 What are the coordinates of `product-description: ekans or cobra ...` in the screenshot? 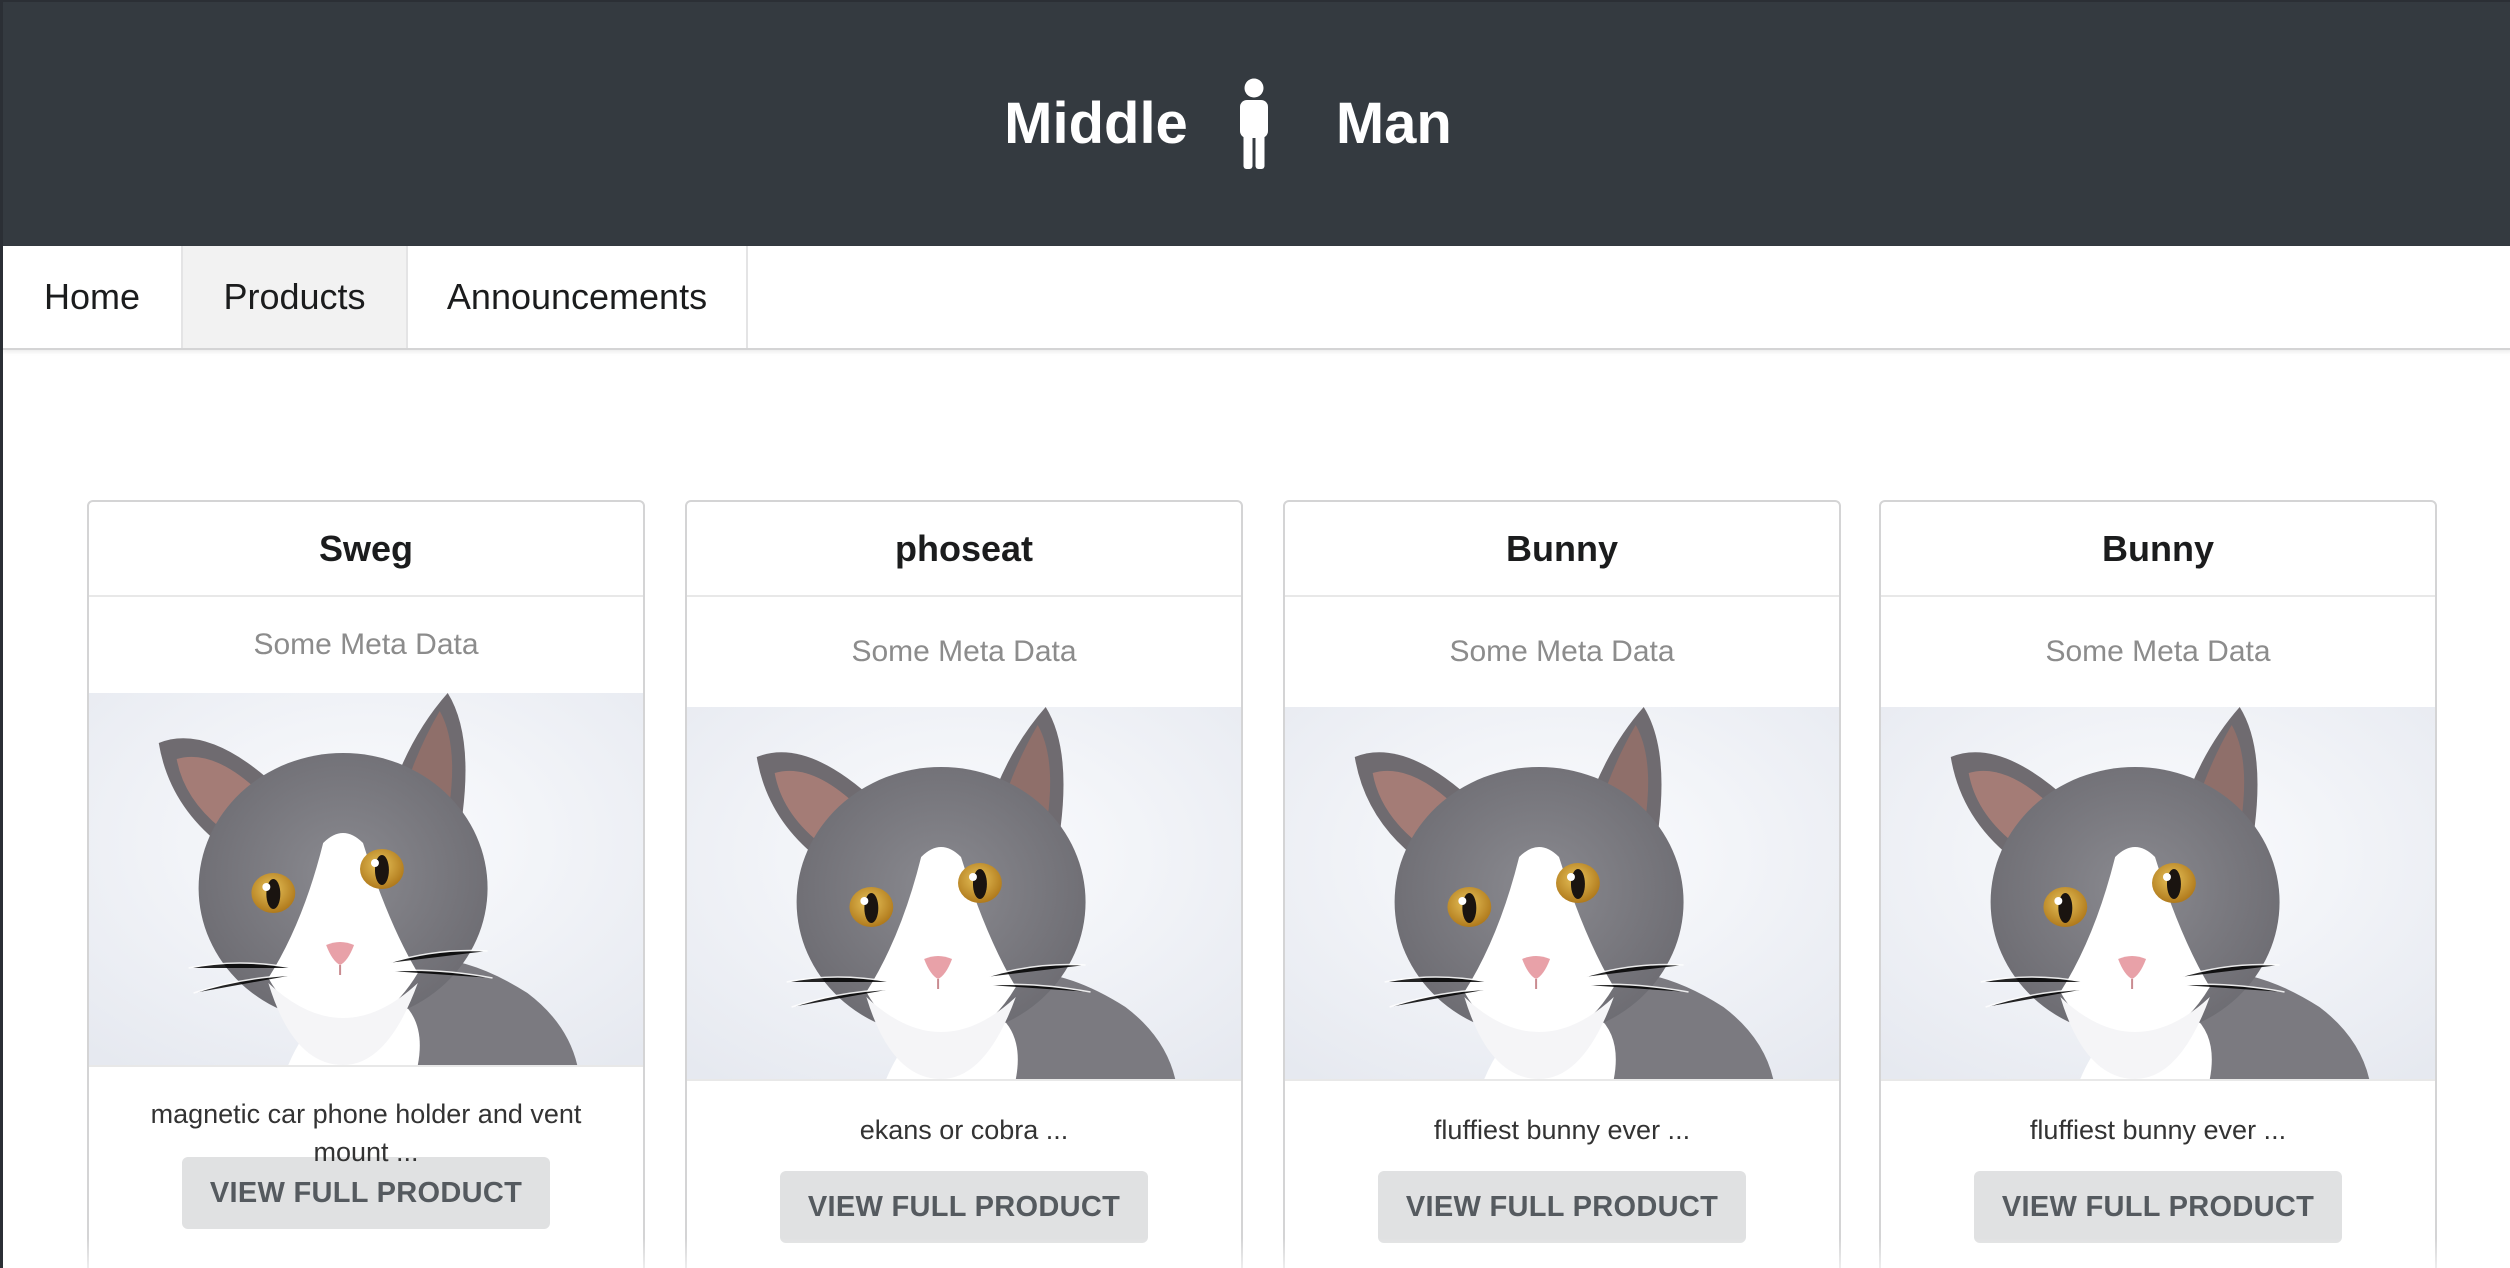 It's located at (964, 1125).